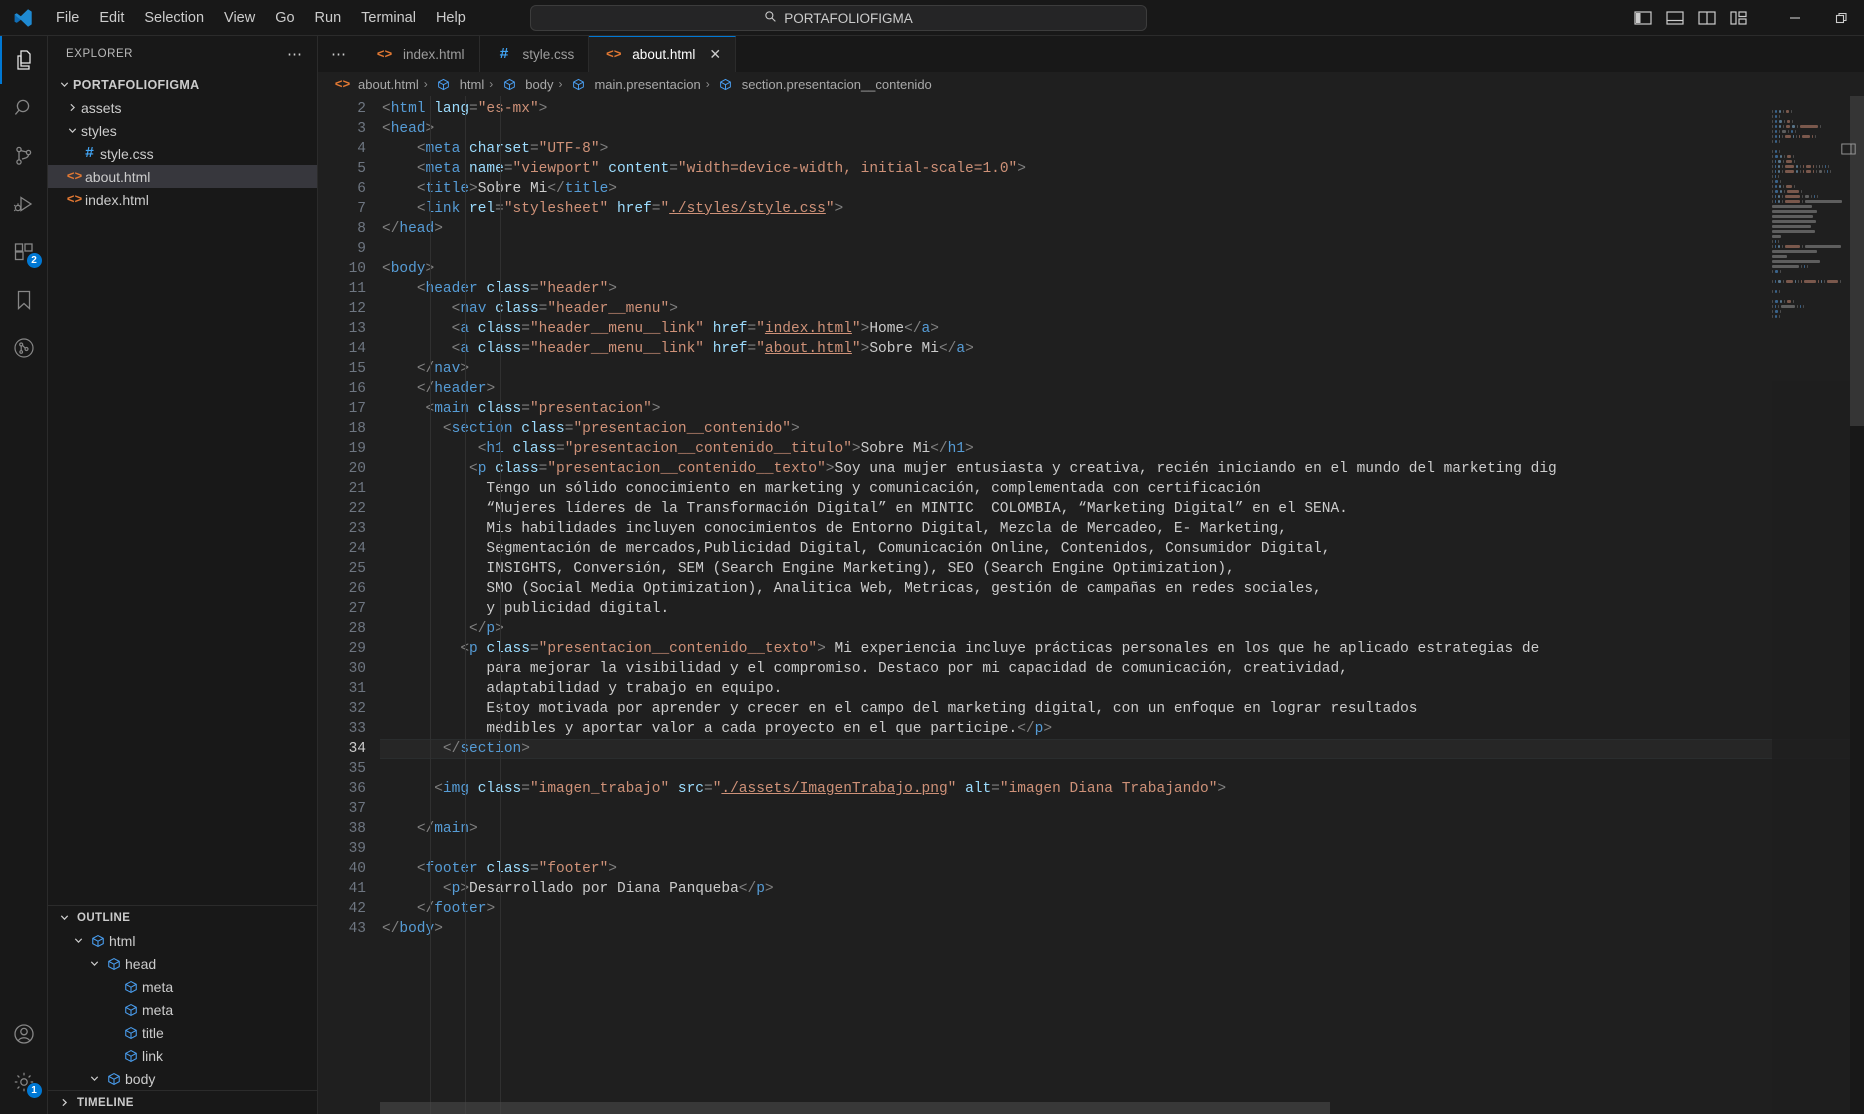 Image resolution: width=1864 pixels, height=1114 pixels. Describe the element at coordinates (182, 986) in the screenshot. I see `outline-item-meta-1: meta` at that location.